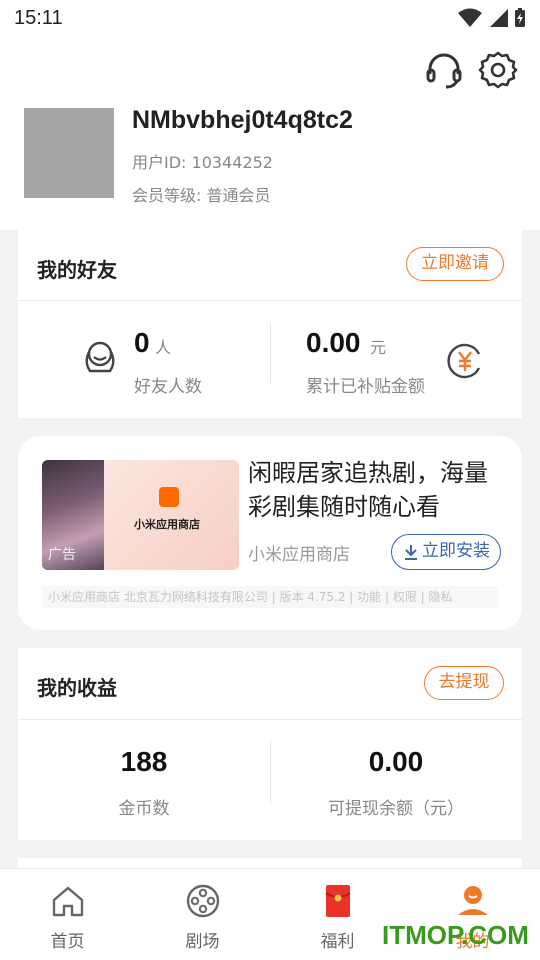 The image size is (540, 960). I want to click on install-label: 立即安装, so click(456, 551).